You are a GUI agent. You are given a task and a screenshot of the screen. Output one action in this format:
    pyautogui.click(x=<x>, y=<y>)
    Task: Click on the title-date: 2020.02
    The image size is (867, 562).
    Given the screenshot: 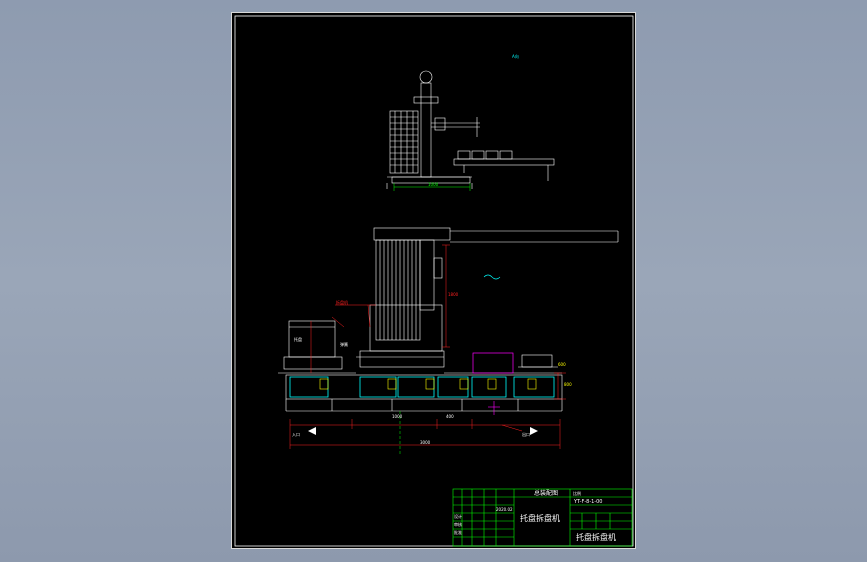 What is the action you would take?
    pyautogui.click(x=504, y=509)
    